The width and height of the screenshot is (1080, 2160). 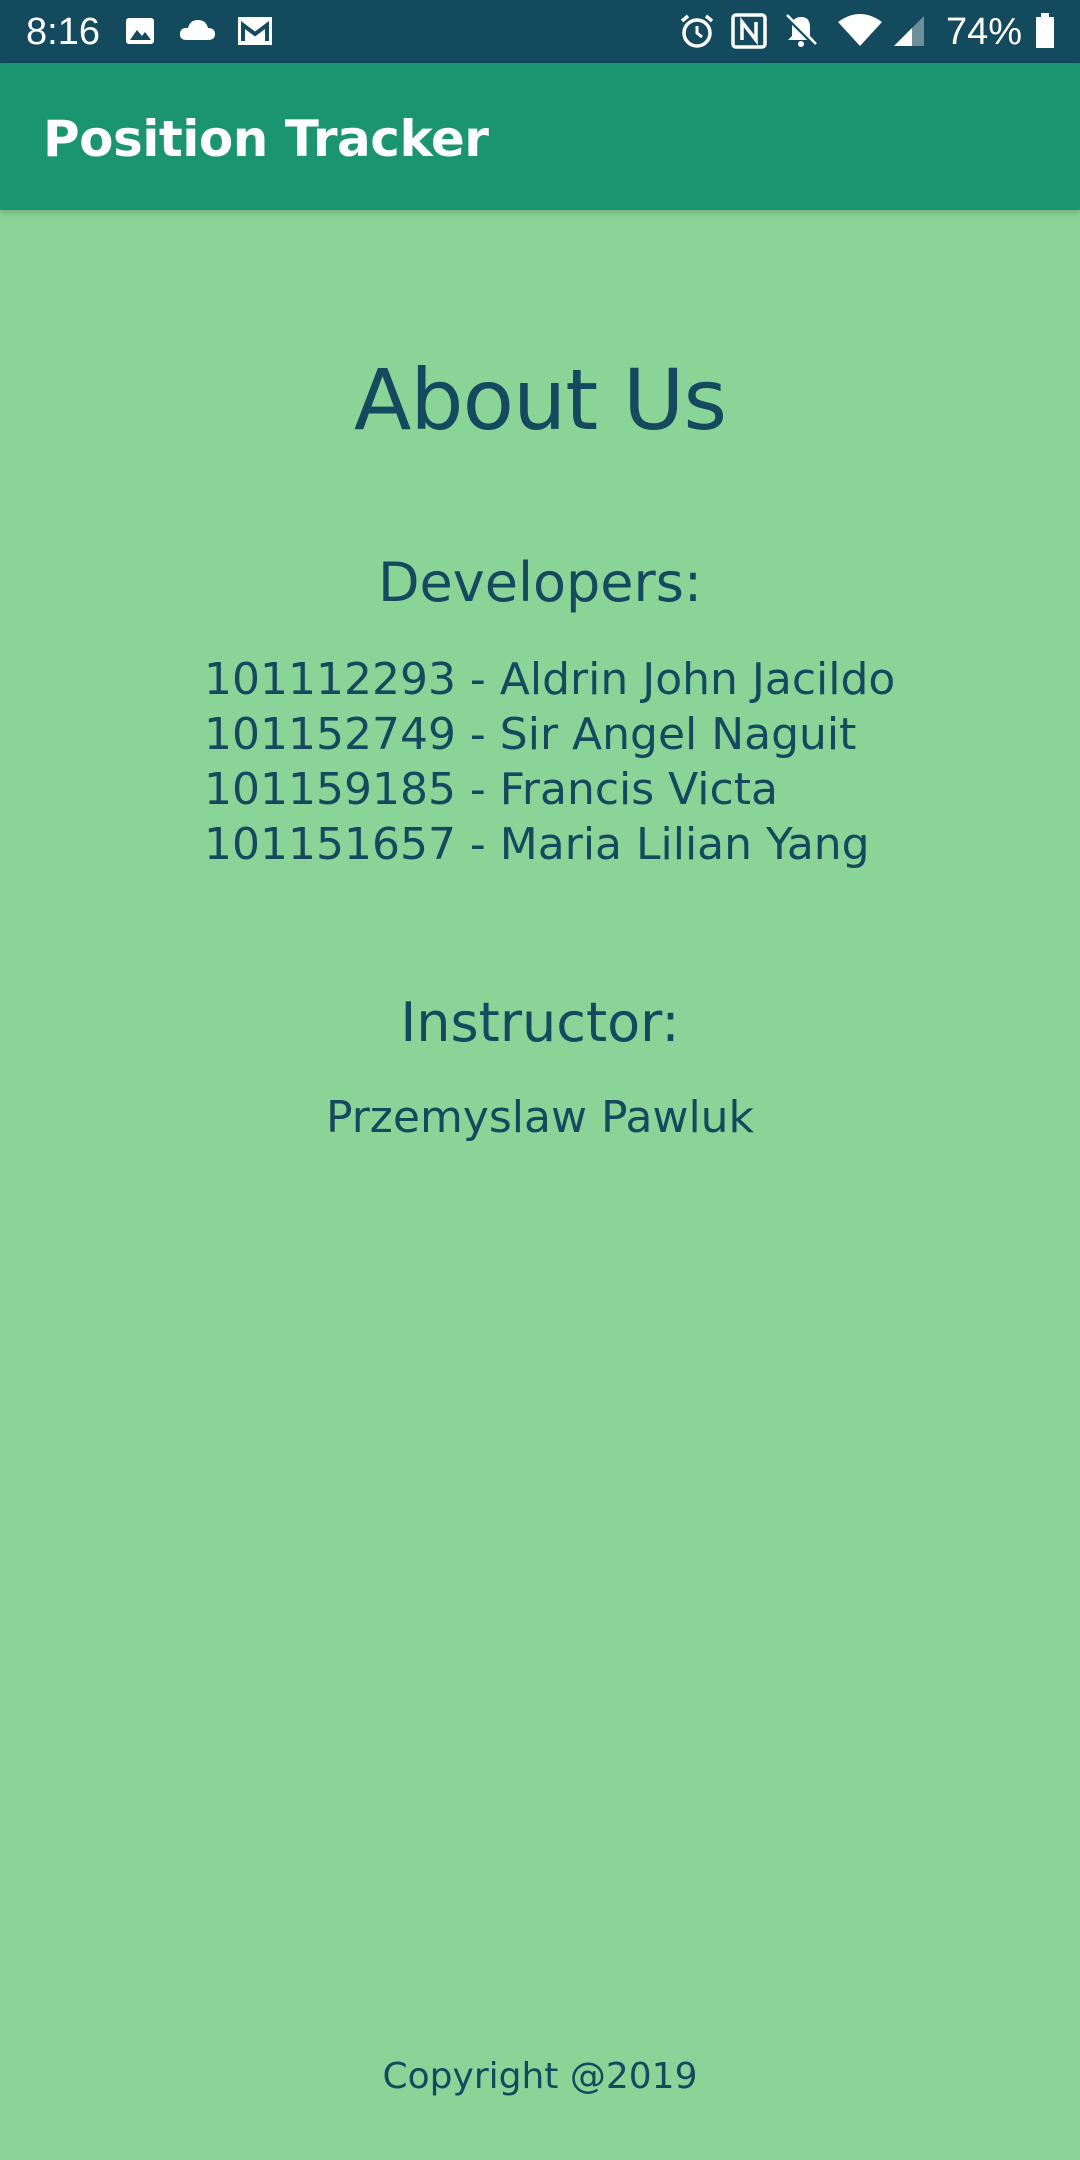 What do you see at coordinates (540, 136) in the screenshot?
I see `app-bar: Position Tracker` at bounding box center [540, 136].